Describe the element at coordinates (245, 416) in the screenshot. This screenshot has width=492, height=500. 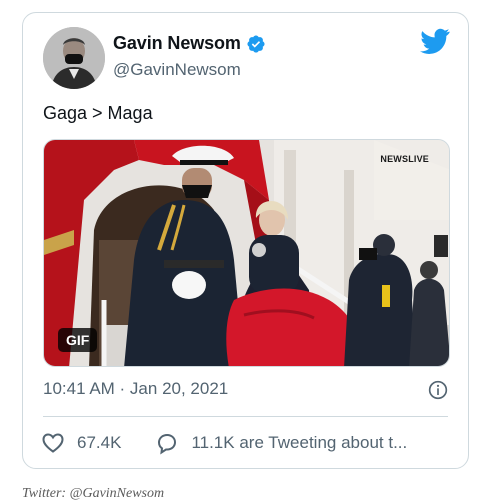
I see `divider` at that location.